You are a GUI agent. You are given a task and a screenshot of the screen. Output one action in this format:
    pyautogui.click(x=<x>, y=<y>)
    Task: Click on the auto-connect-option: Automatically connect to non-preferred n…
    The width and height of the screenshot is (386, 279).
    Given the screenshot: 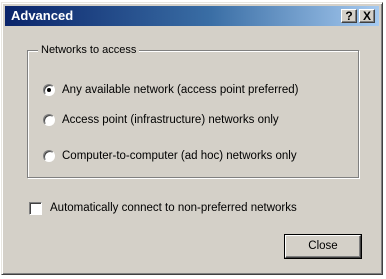 What is the action you would take?
    pyautogui.click(x=163, y=208)
    